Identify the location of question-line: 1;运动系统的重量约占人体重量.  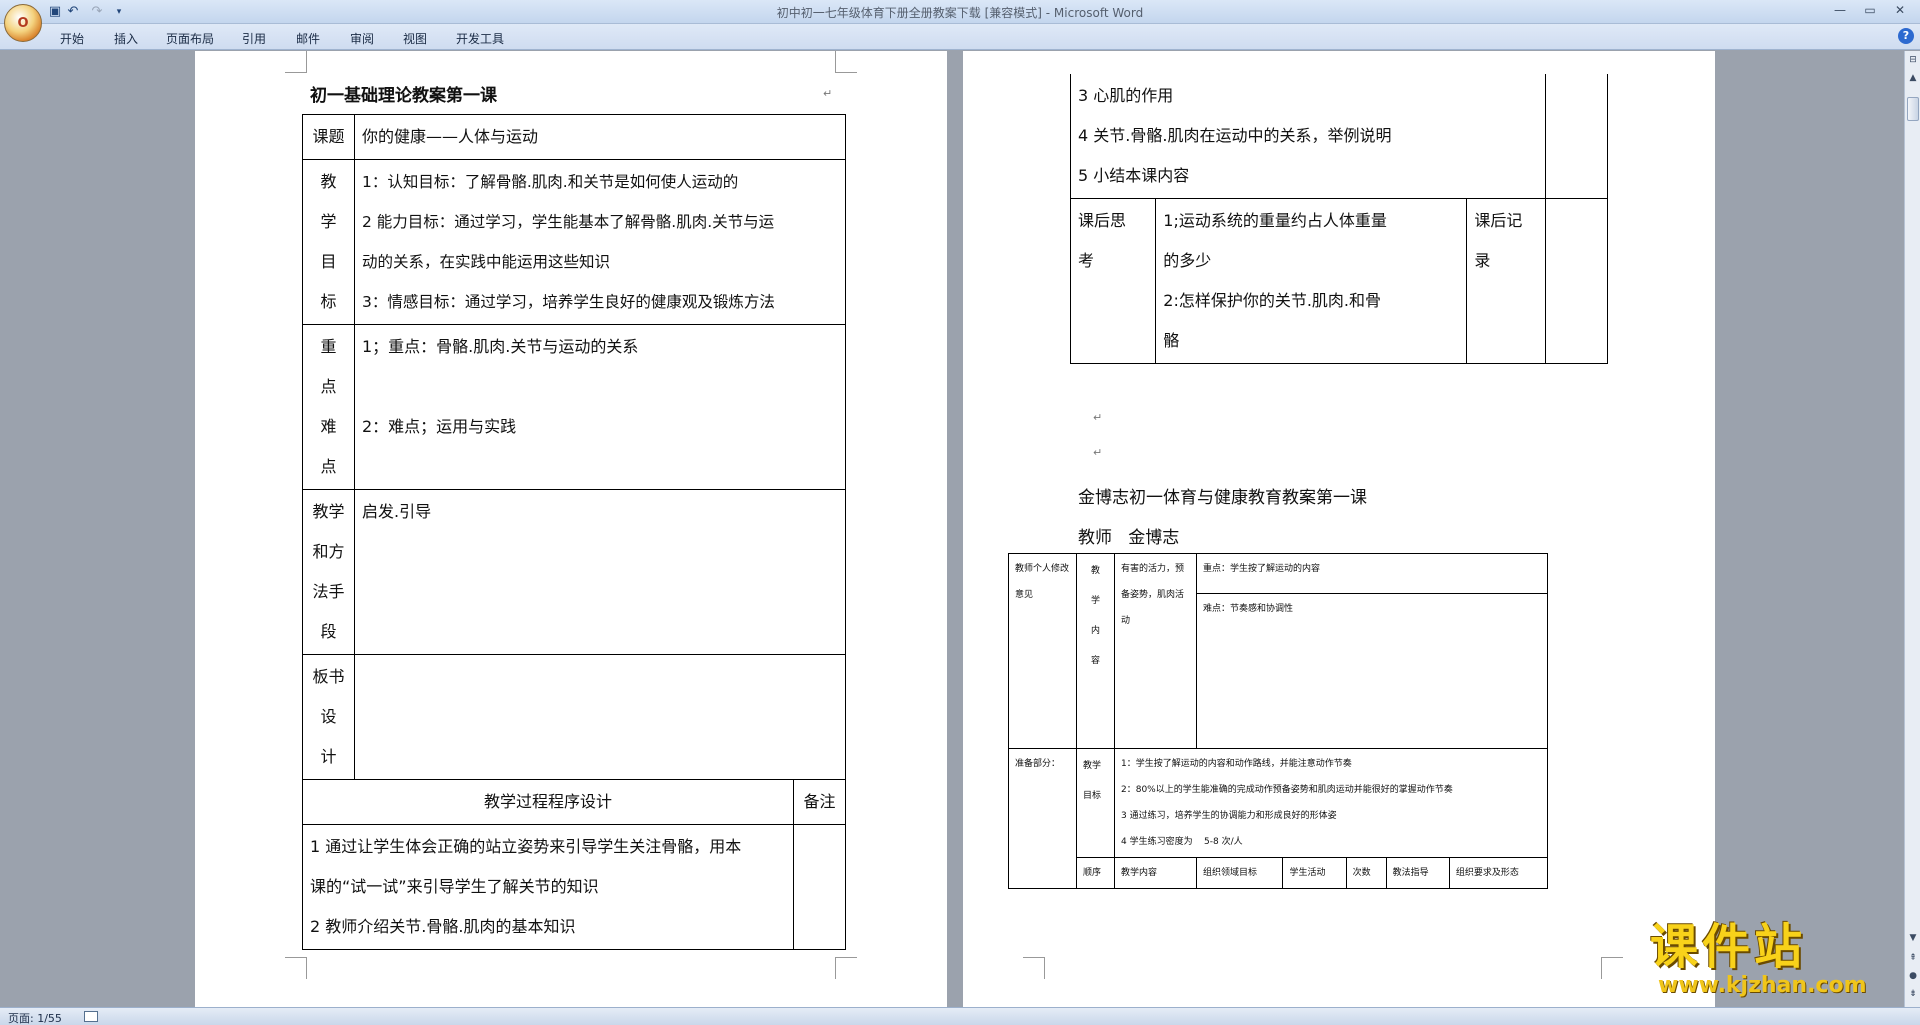
(1275, 220).